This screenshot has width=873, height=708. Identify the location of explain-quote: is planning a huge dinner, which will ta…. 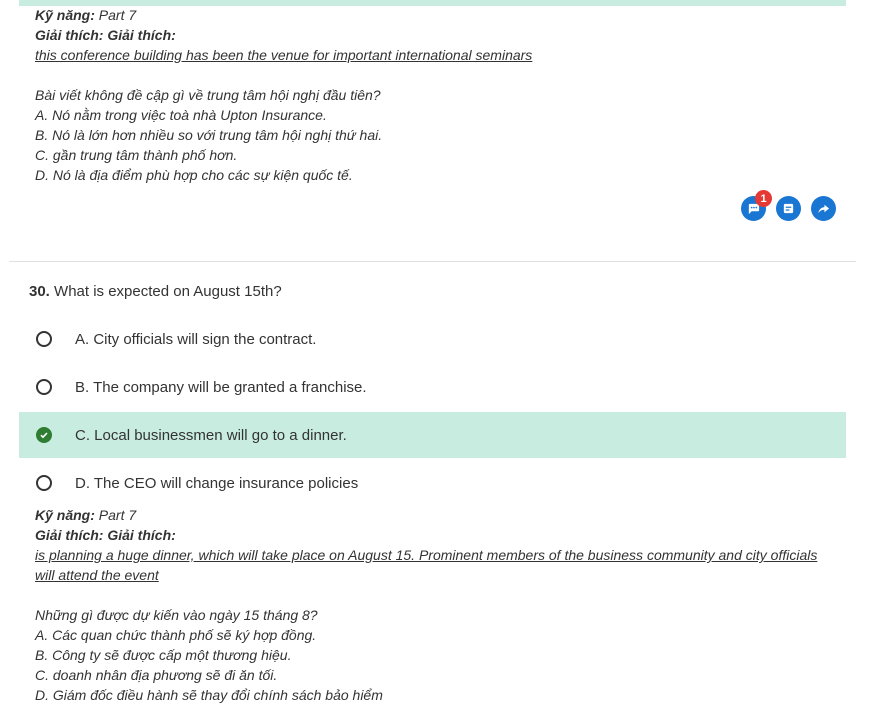
(426, 565).